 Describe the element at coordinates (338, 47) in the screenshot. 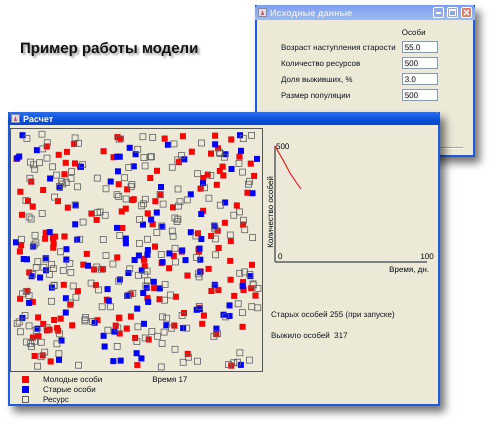

I see `field-label: Возраст наступления старости` at that location.